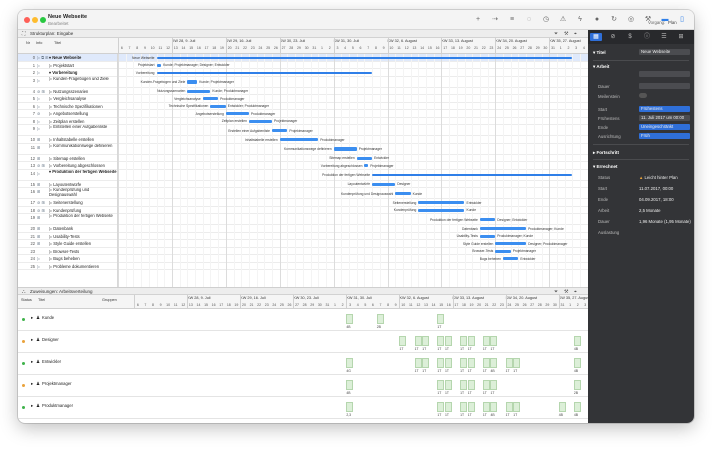  Describe the element at coordinates (67, 158) in the screenshot. I see `outline-row: 12 ⊞ ▷ Sitemap erstellen` at that location.